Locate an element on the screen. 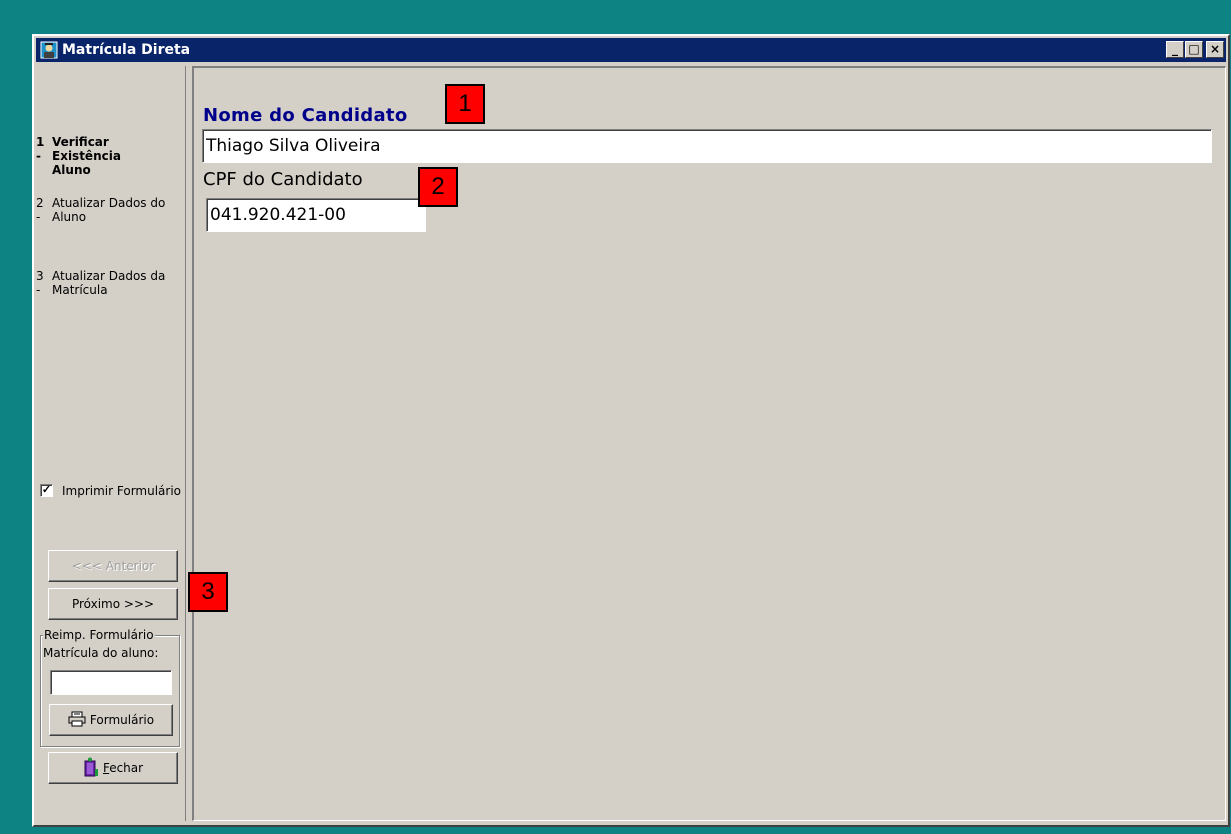  enrollment-input is located at coordinates (111, 682).